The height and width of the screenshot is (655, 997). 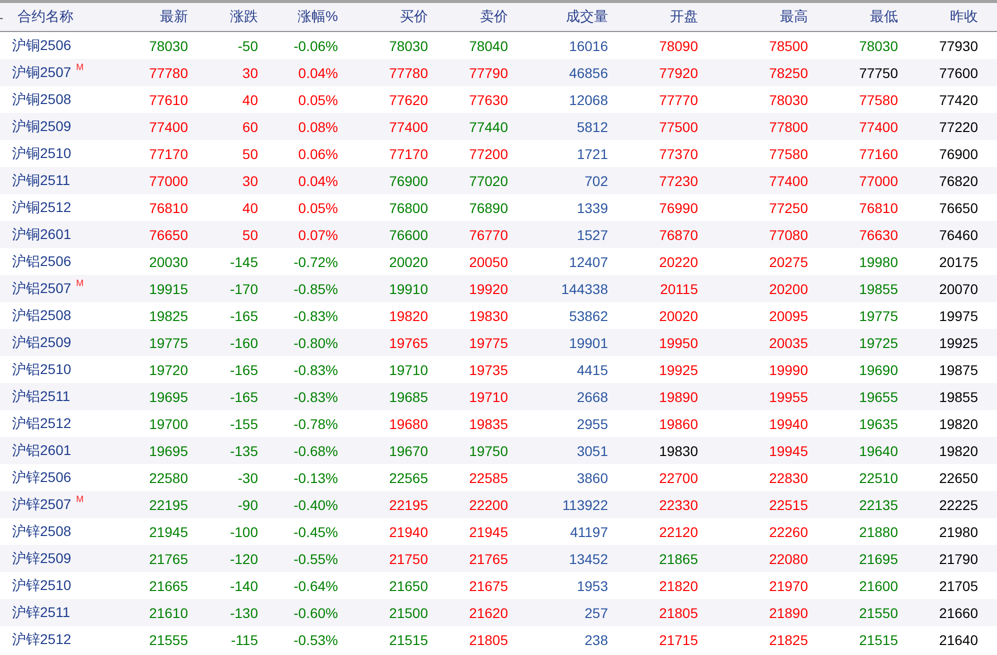 I want to click on table-cell: 0.04%, so click(x=318, y=72).